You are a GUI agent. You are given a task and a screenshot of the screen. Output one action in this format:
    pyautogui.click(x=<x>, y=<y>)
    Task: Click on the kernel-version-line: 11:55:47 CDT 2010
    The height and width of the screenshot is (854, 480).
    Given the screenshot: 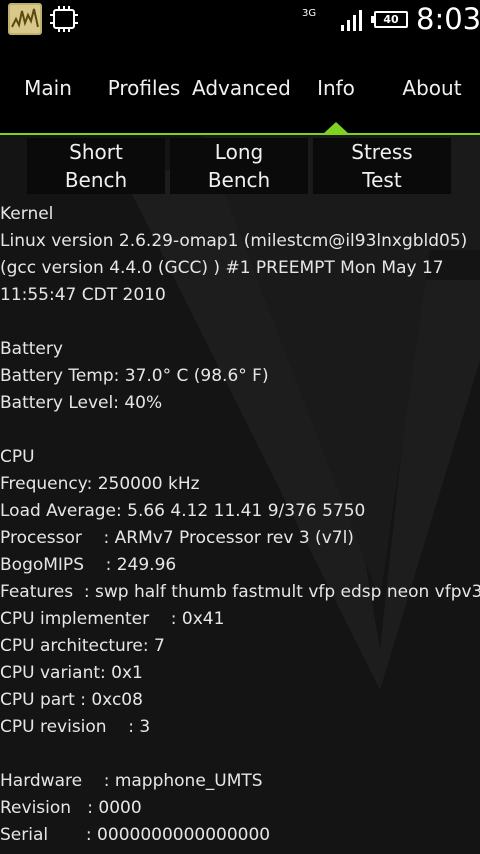 What is the action you would take?
    pyautogui.click(x=83, y=295)
    